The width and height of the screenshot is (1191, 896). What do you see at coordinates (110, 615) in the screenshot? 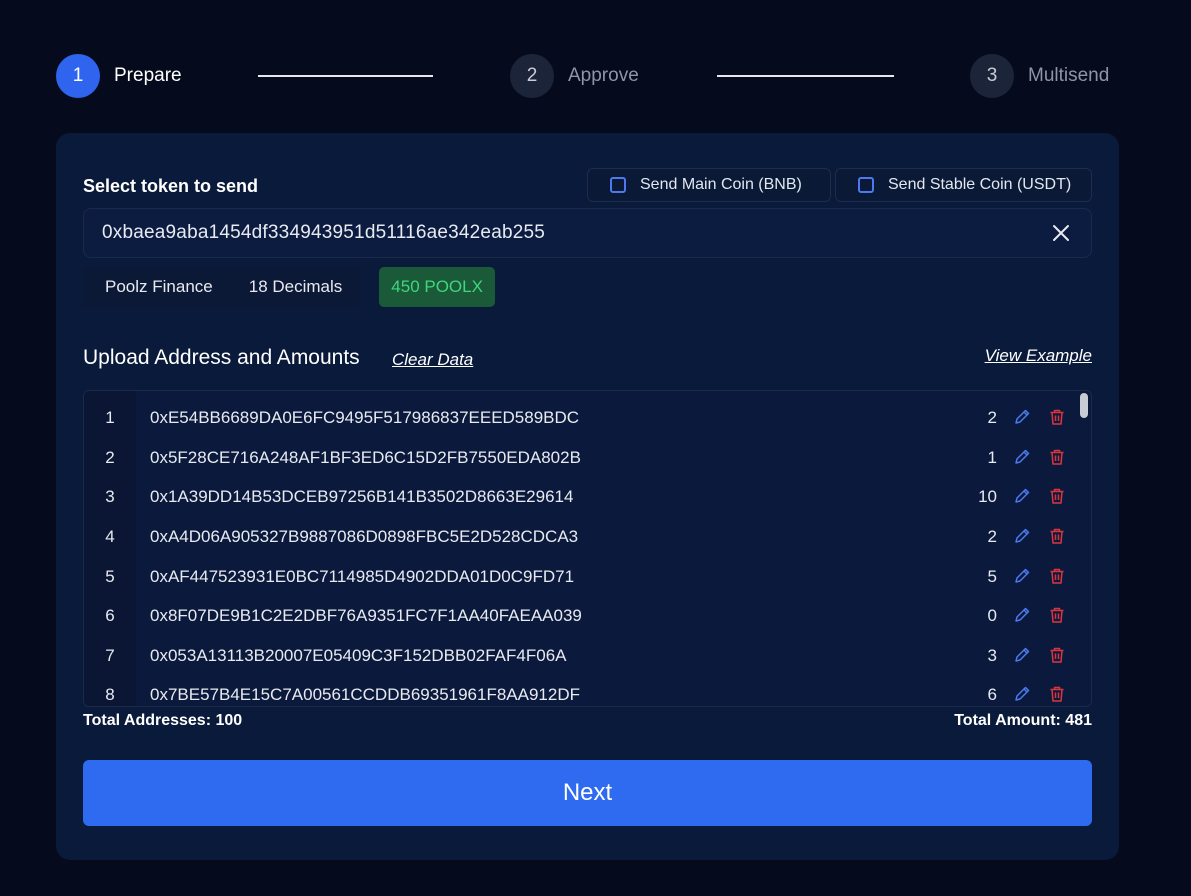
I see `row-index: 6` at bounding box center [110, 615].